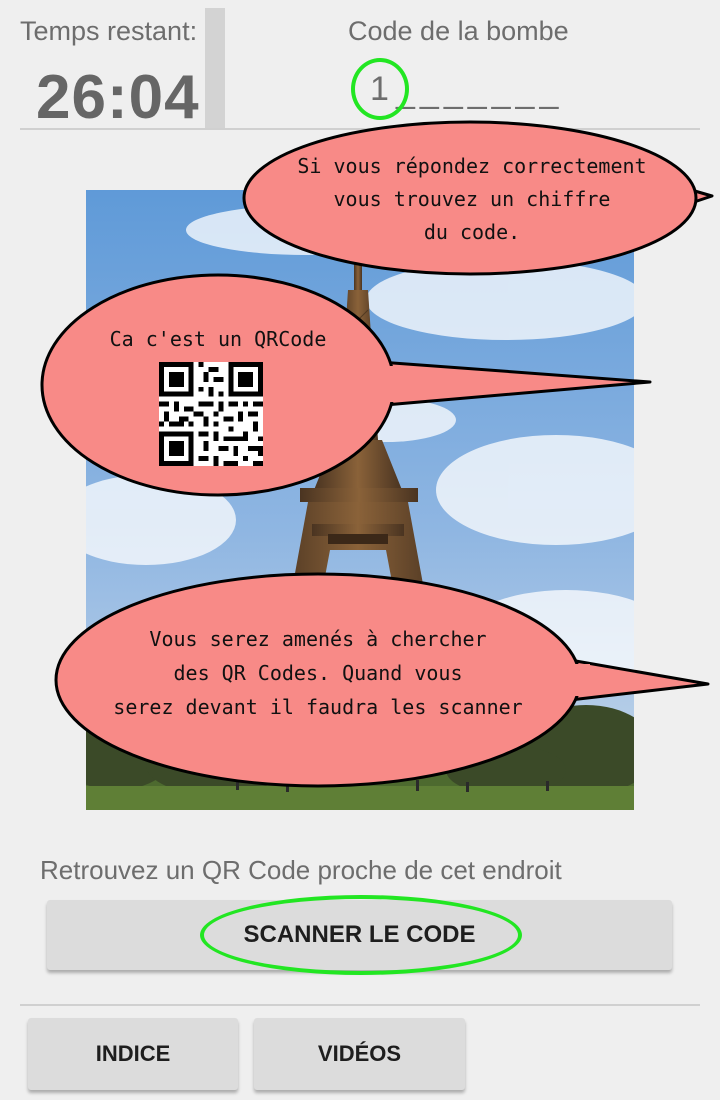 The width and height of the screenshot is (720, 1100). Describe the element at coordinates (211, 414) in the screenshot. I see `qr-code-icon` at that location.